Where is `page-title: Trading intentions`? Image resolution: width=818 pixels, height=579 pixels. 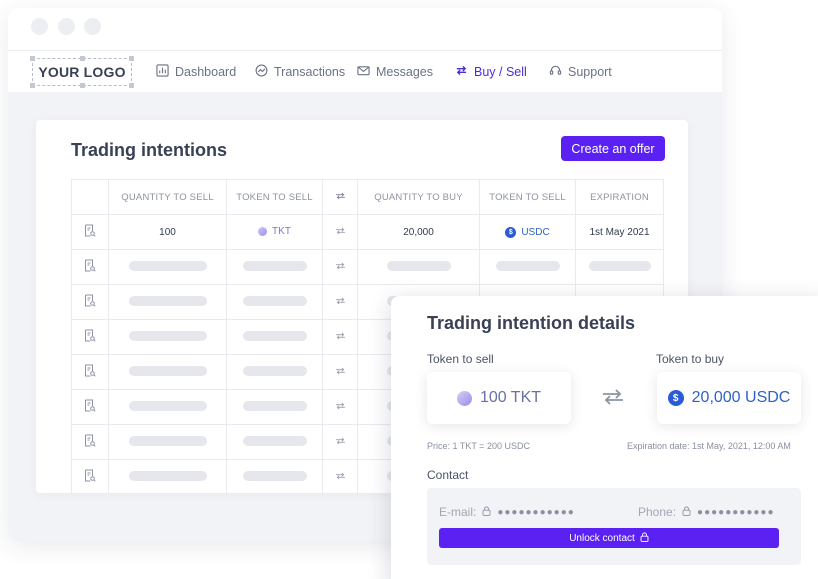
page-title: Trading intentions is located at coordinates (149, 150).